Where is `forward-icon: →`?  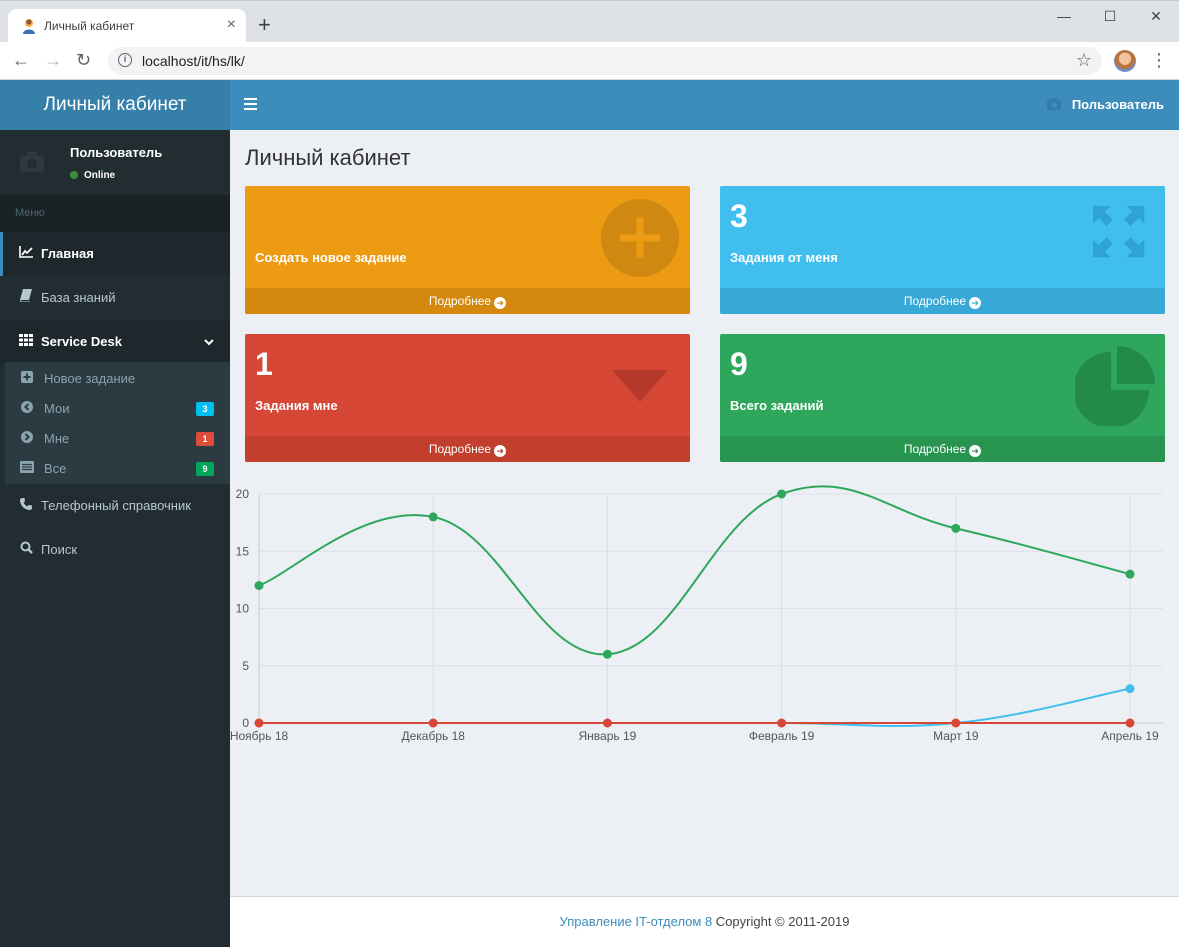
forward-icon: → is located at coordinates (53, 60).